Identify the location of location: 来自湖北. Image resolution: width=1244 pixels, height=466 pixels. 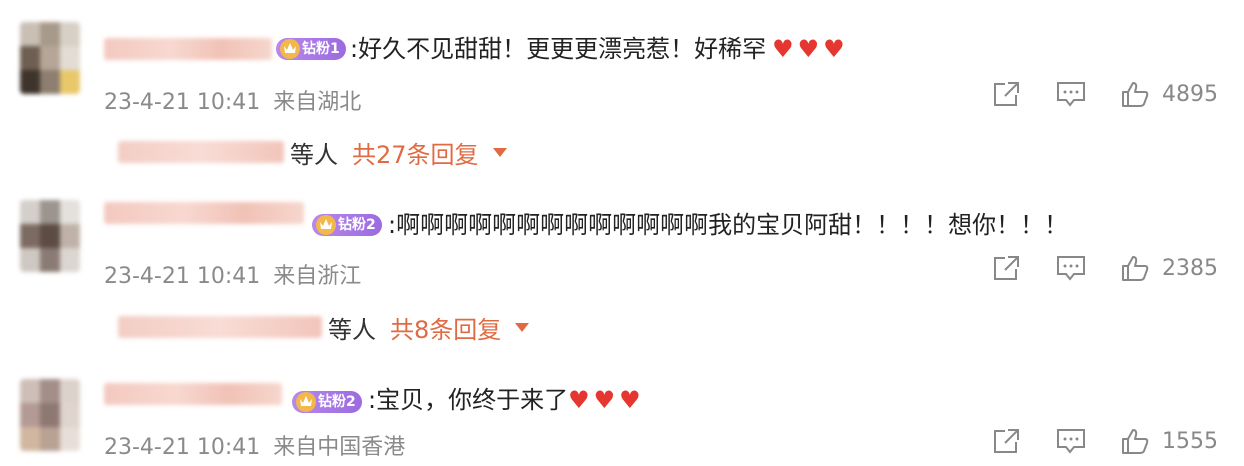
(317, 102).